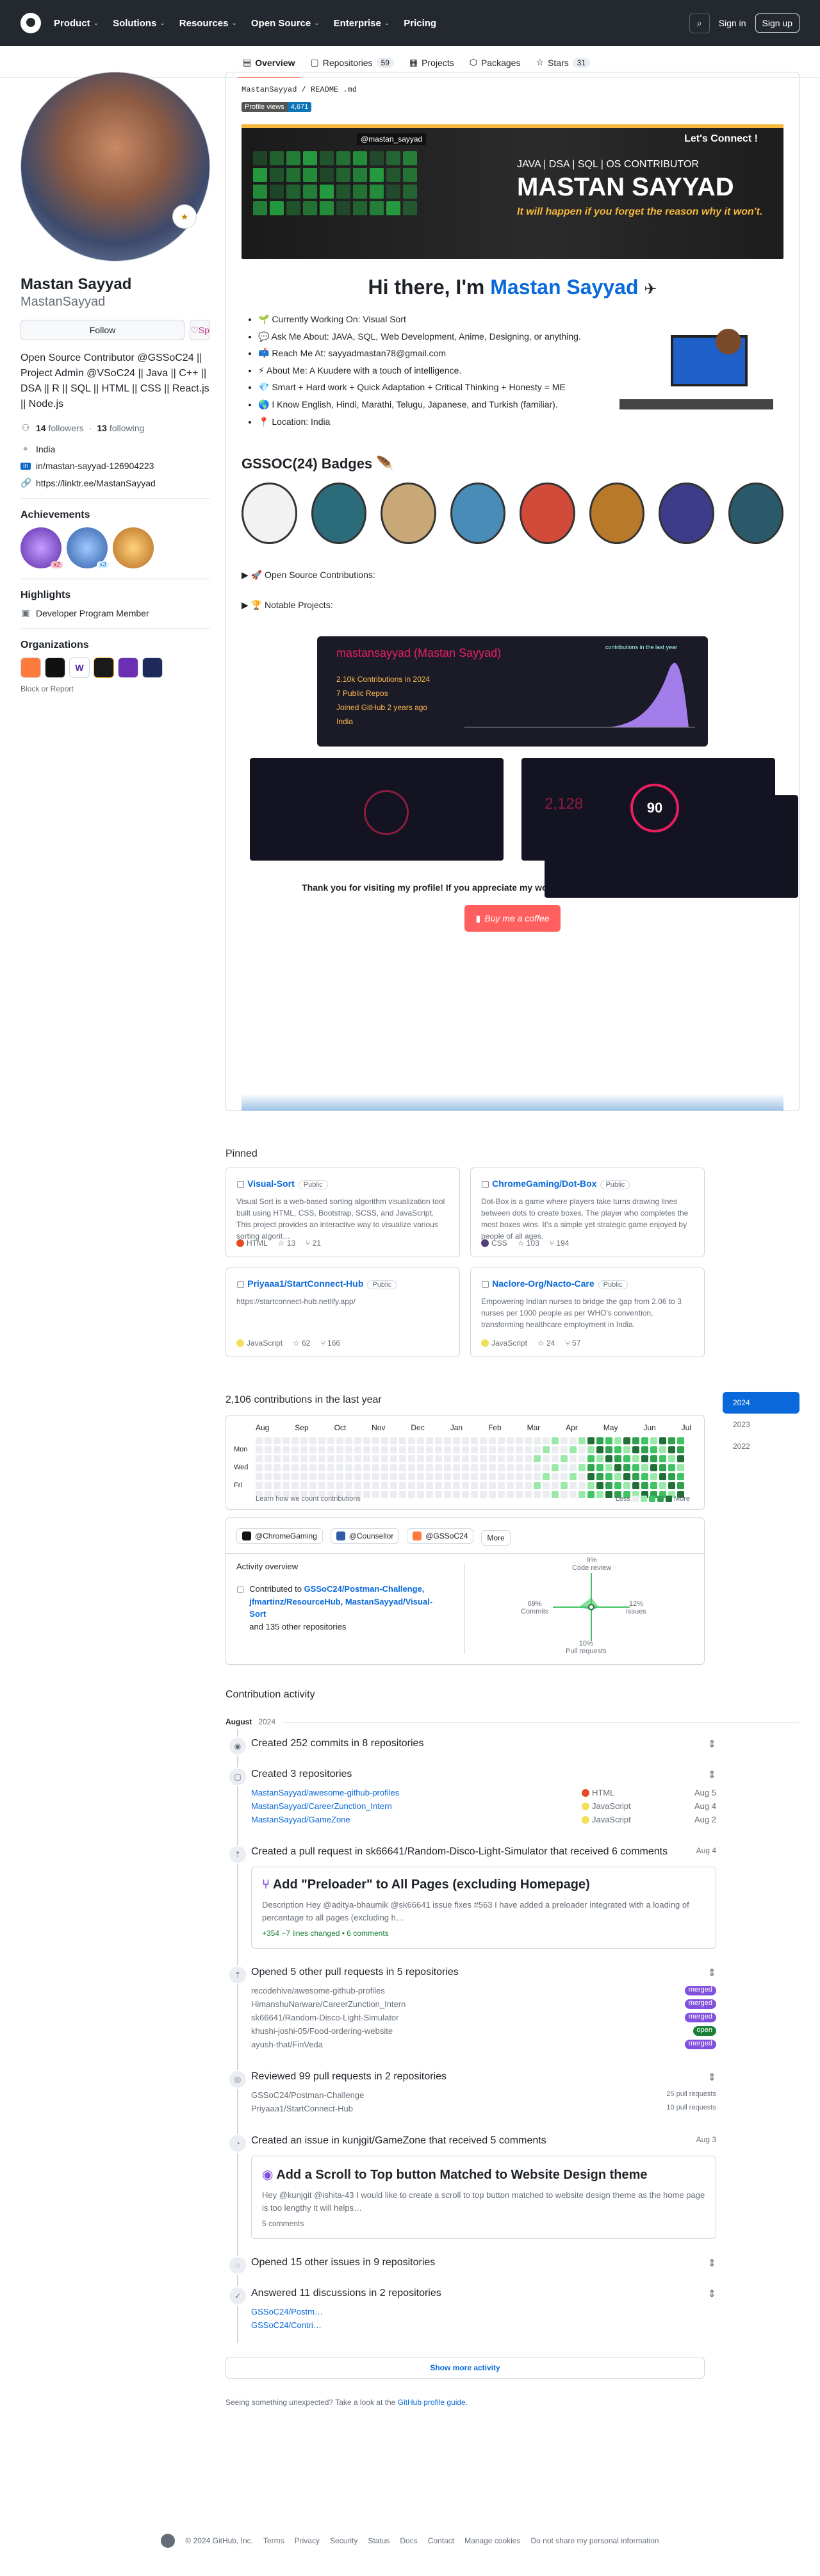 This screenshot has width=820, height=2576. What do you see at coordinates (512, 89) in the screenshot?
I see `readme-path: MastanSayyad / README .md` at bounding box center [512, 89].